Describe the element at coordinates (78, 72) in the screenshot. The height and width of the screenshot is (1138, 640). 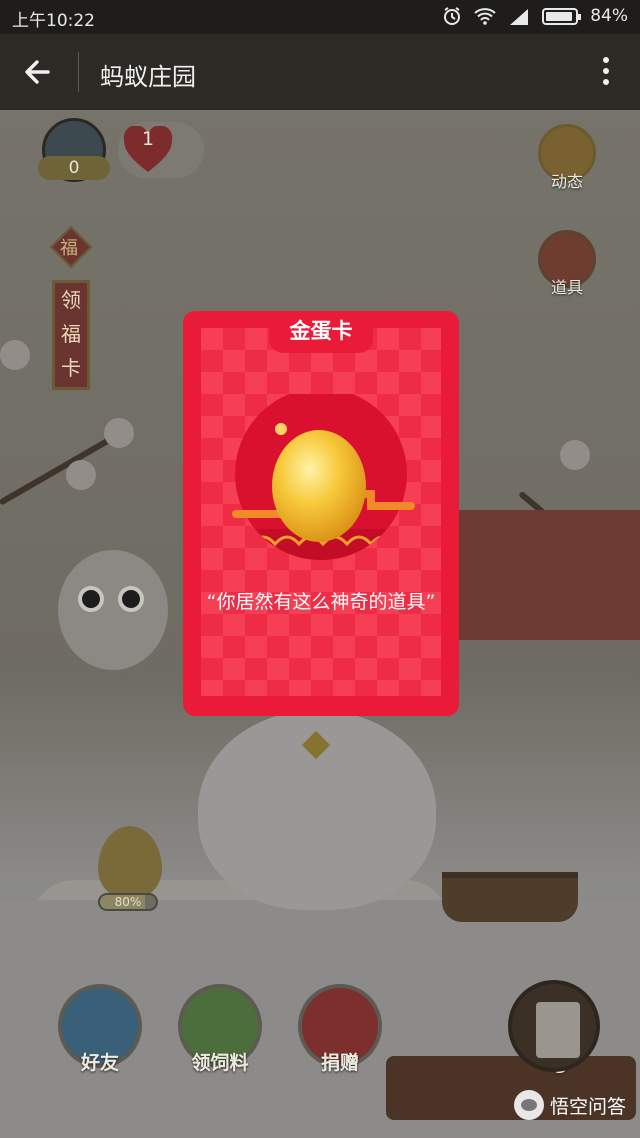
I see `title-divider` at that location.